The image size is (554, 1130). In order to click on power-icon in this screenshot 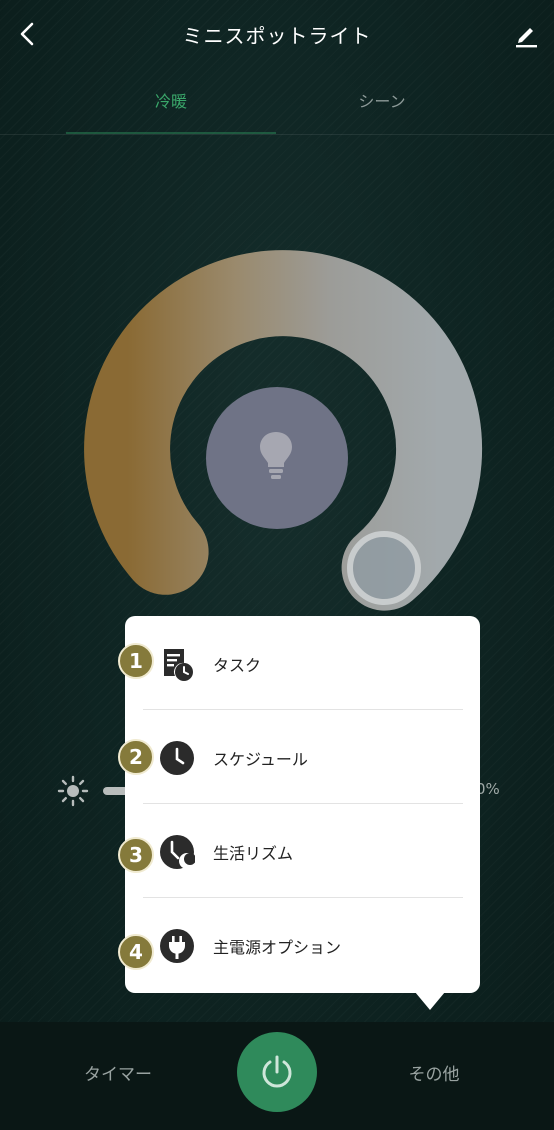, I will do `click(277, 1071)`.